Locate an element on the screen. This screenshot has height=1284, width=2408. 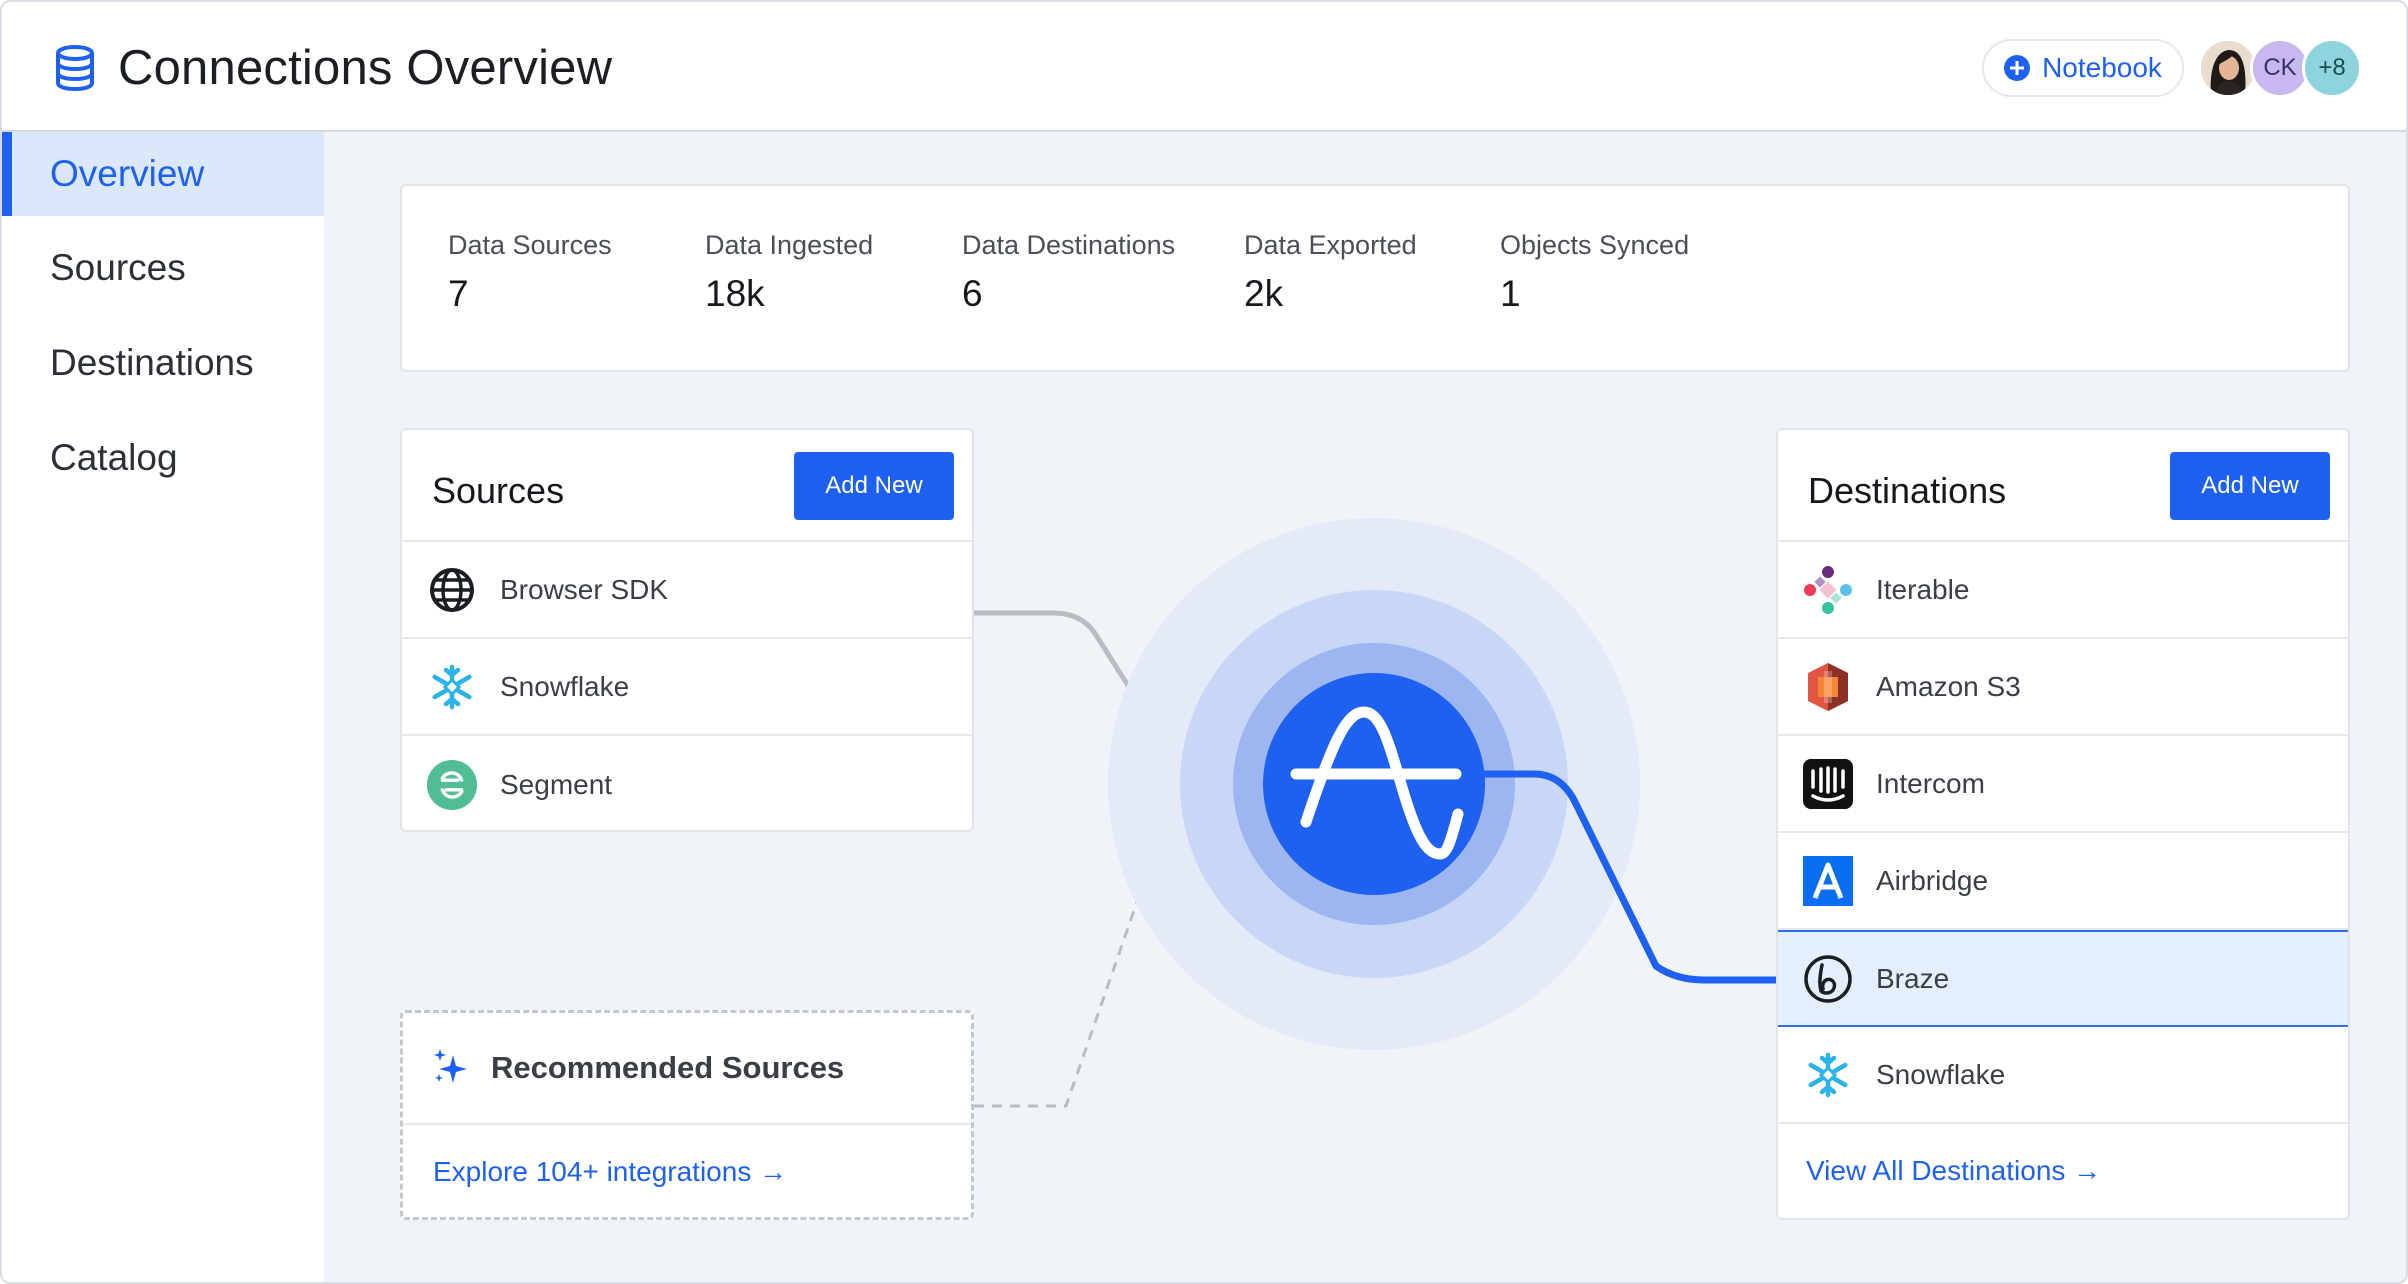
recommended-connector is located at coordinates (1129, 943).